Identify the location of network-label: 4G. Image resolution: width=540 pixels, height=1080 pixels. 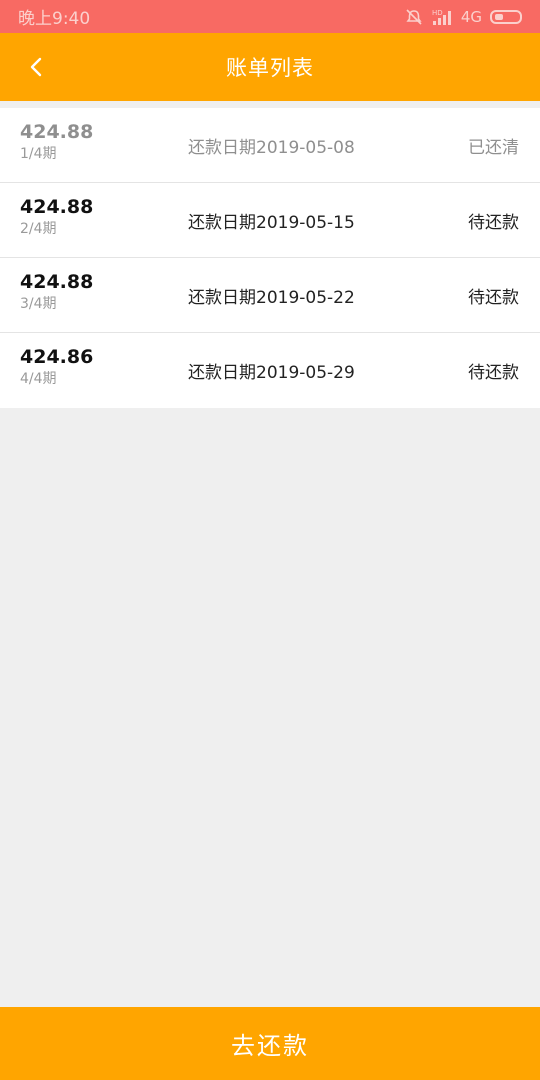
(471, 16).